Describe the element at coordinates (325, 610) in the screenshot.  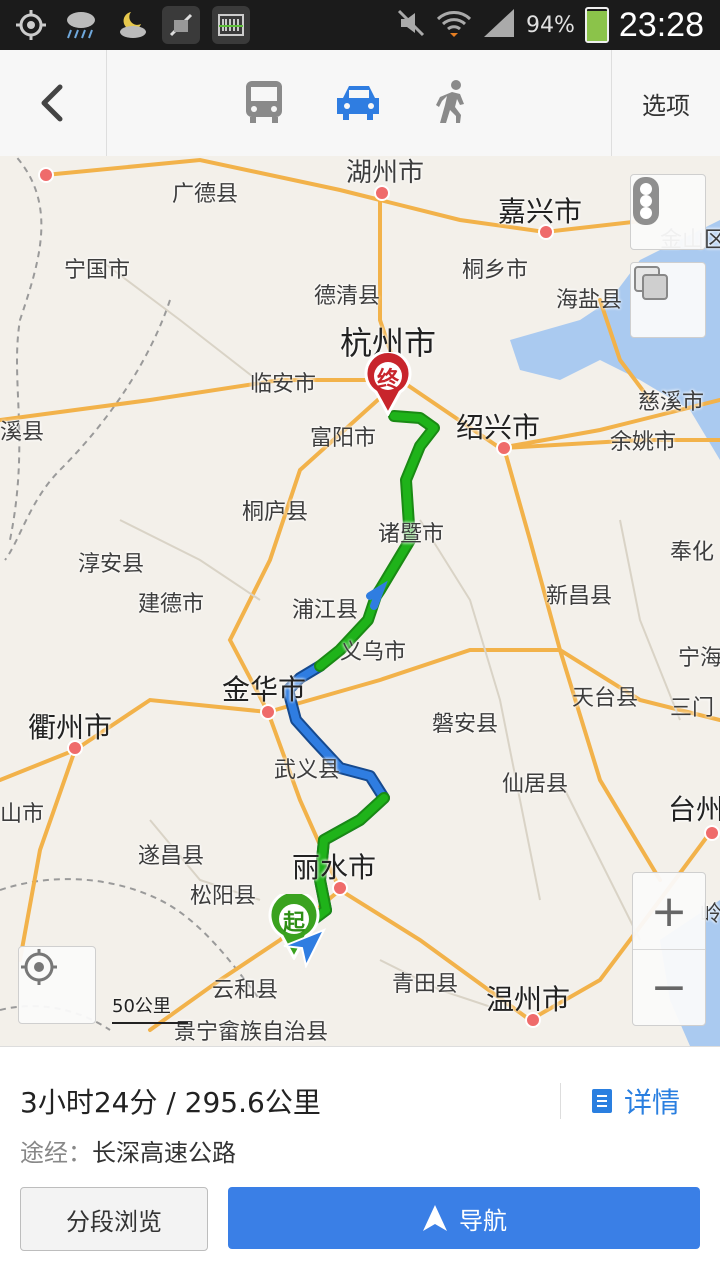
I see `label-pujiang: 浦江县` at that location.